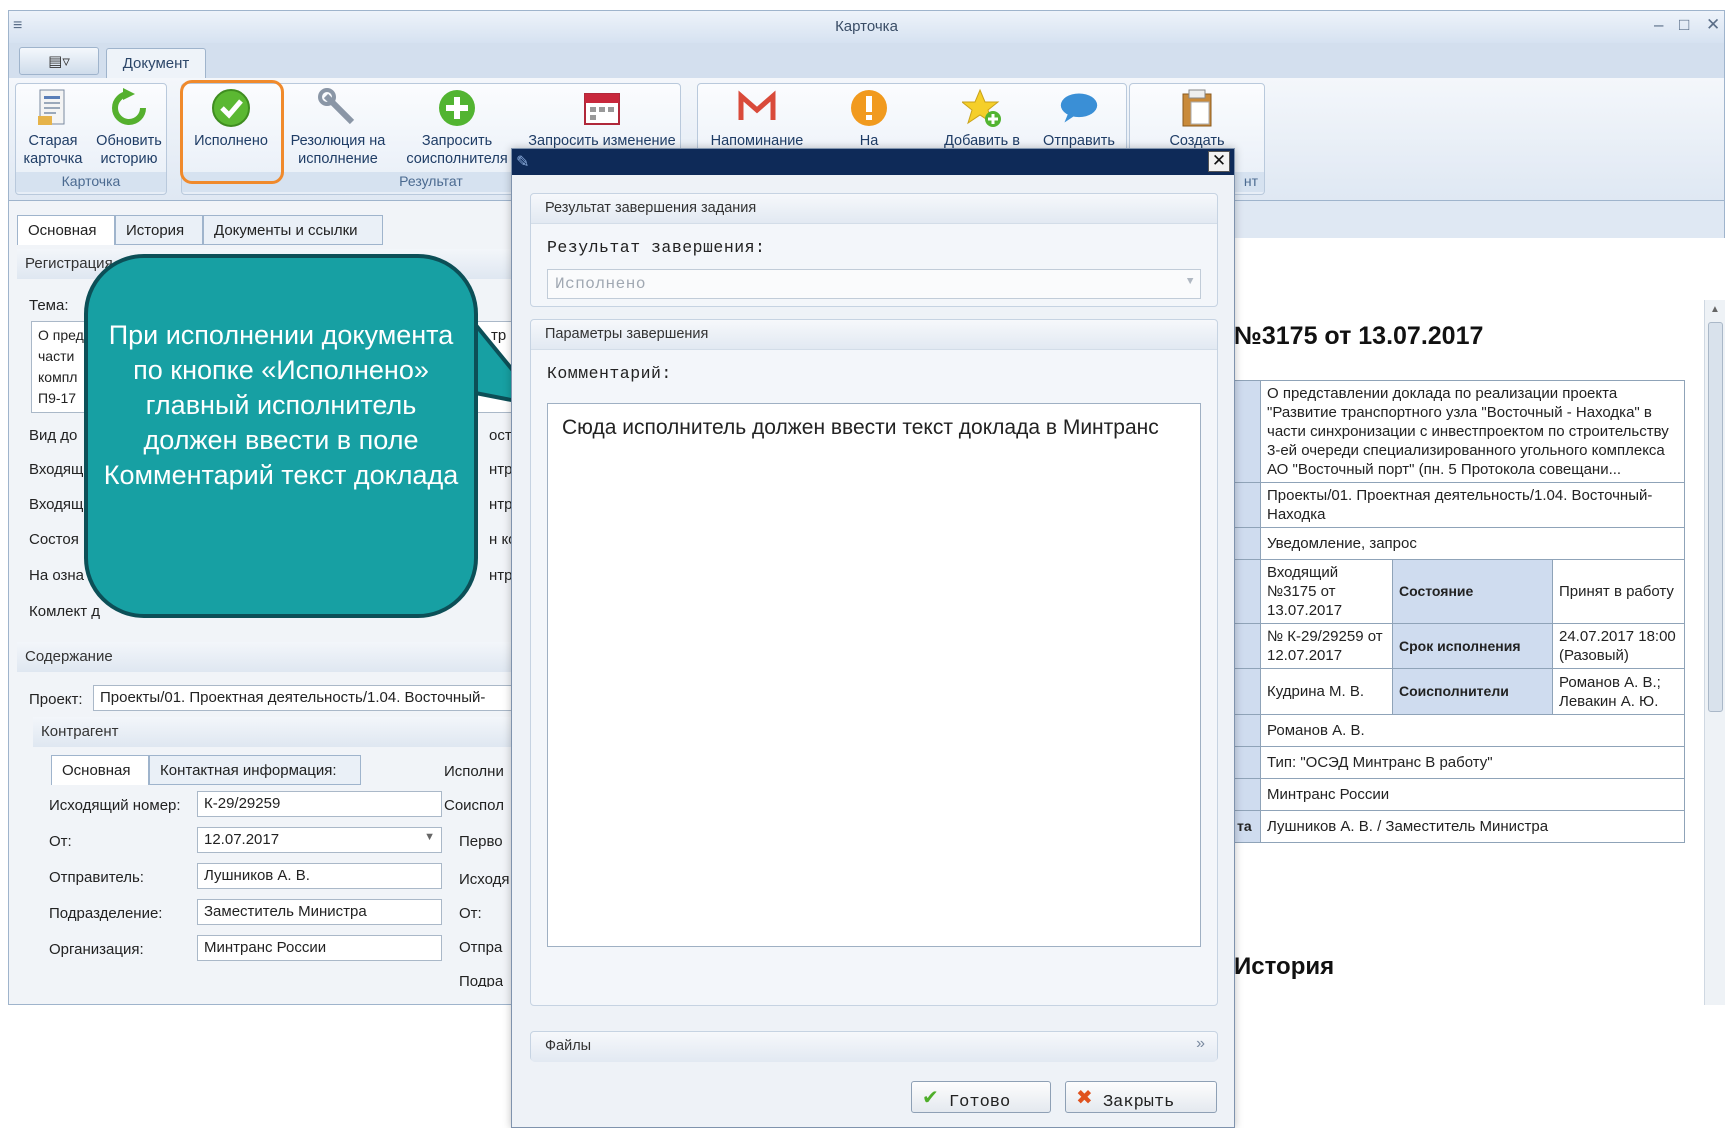 The height and width of the screenshot is (1128, 1725). I want to click on reminder-button: Напоминание, so click(757, 119).